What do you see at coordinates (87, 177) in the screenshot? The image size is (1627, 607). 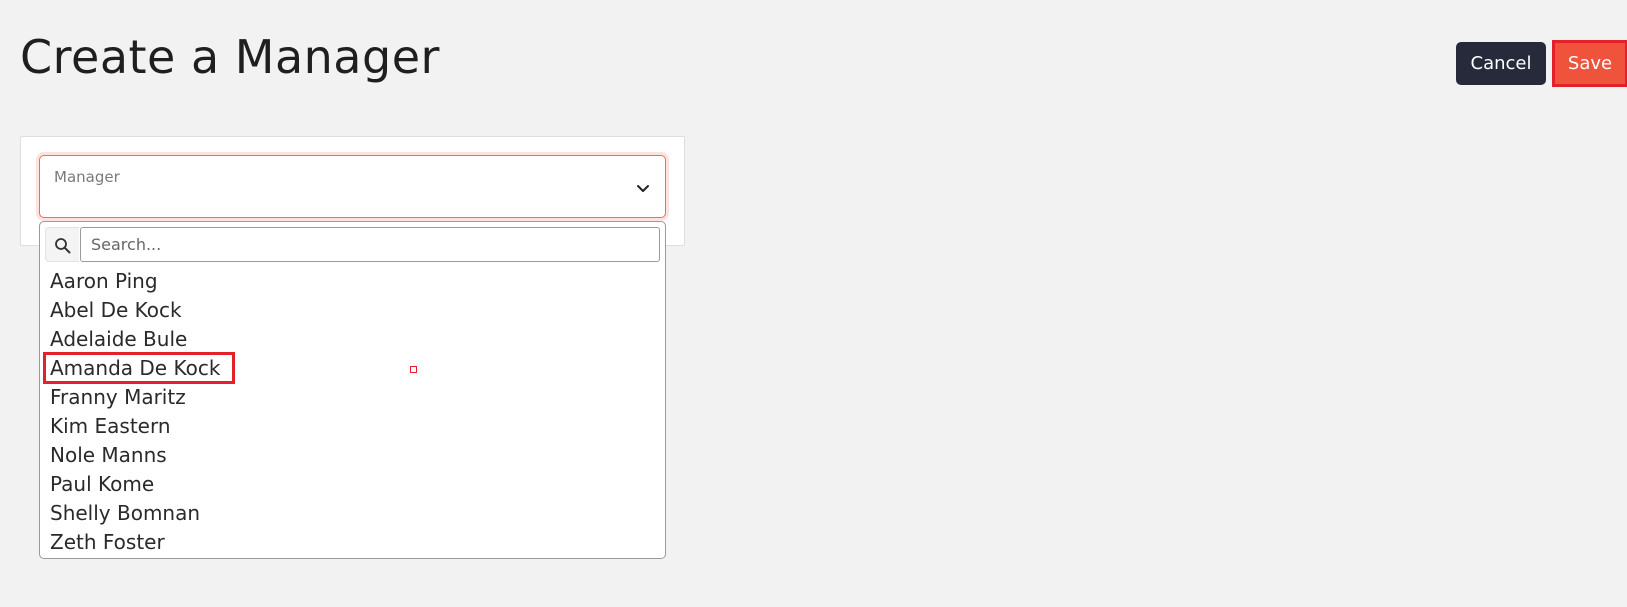 I see `manager-select-label: Manager` at bounding box center [87, 177].